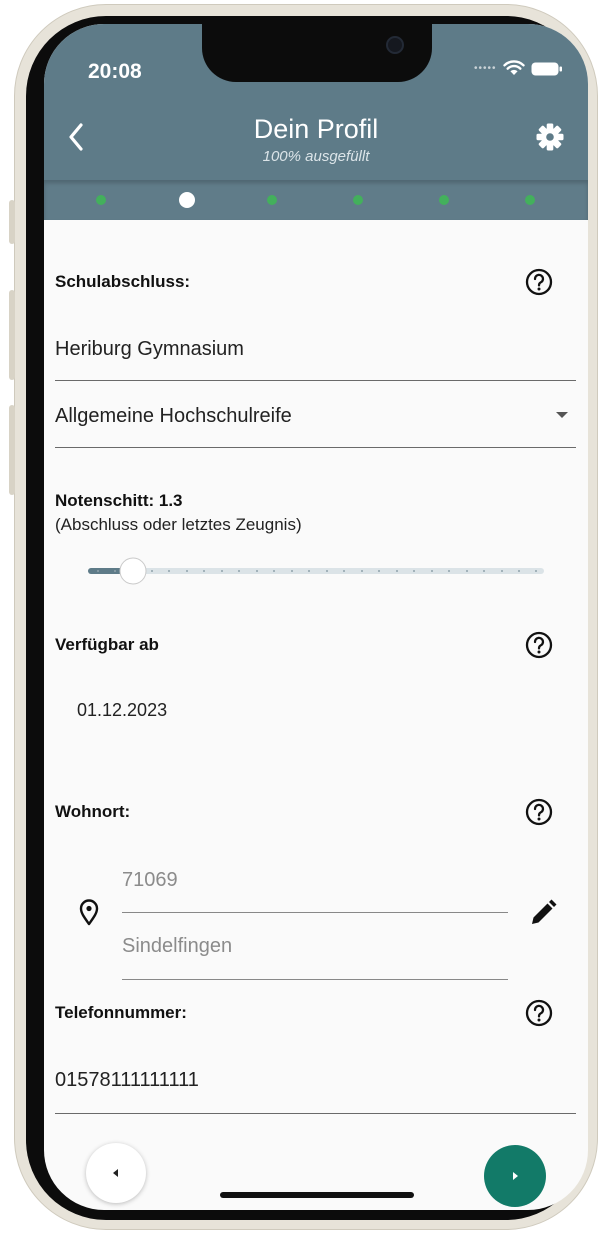 This screenshot has width=605, height=1235. I want to click on residence-label: Wohnort:, so click(93, 811).